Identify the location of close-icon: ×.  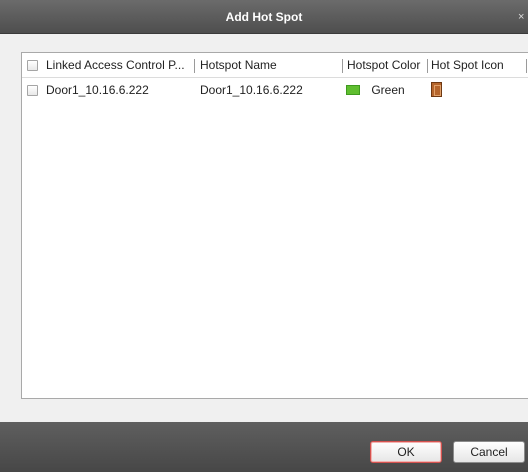
(523, 17).